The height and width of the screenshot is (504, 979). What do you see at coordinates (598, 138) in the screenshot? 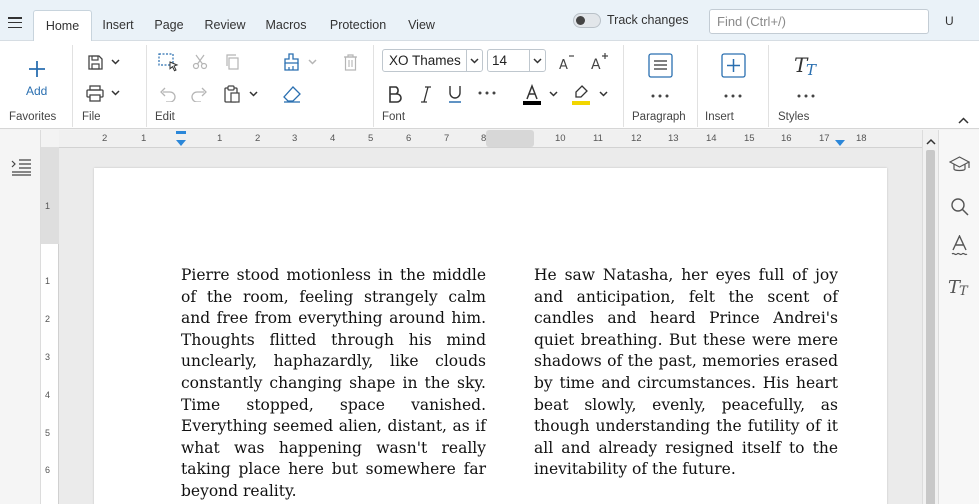
I see `ruler-number: 11` at bounding box center [598, 138].